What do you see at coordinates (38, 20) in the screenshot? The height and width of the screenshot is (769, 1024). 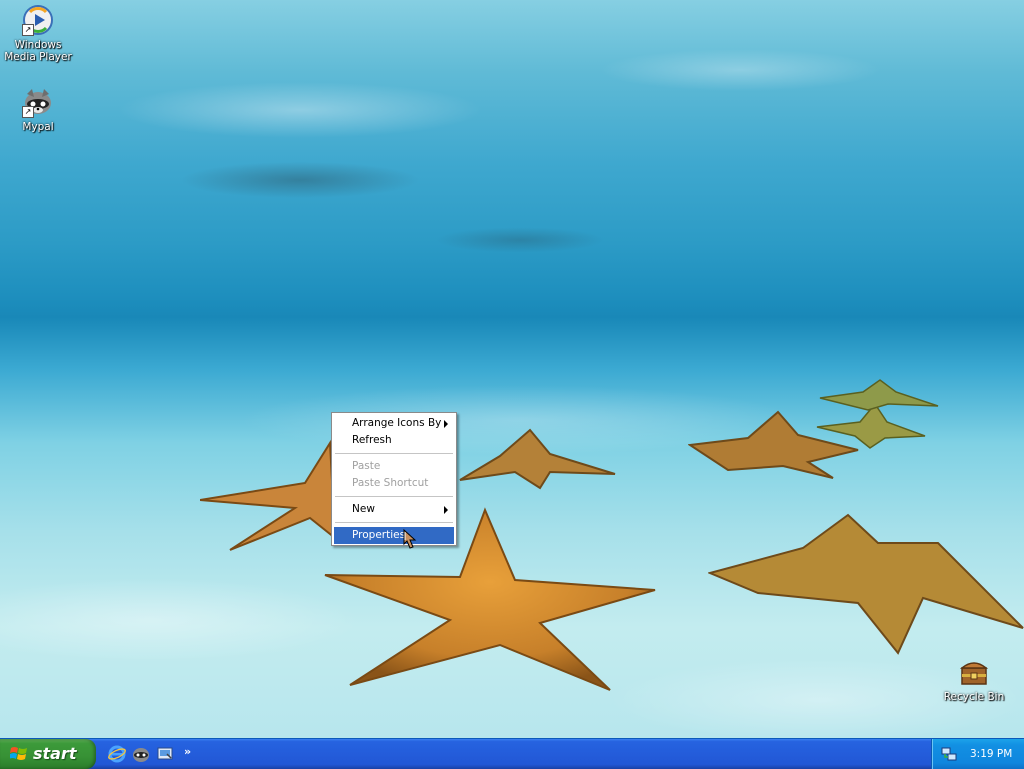 I see `windows-media-player-icon: ↗` at bounding box center [38, 20].